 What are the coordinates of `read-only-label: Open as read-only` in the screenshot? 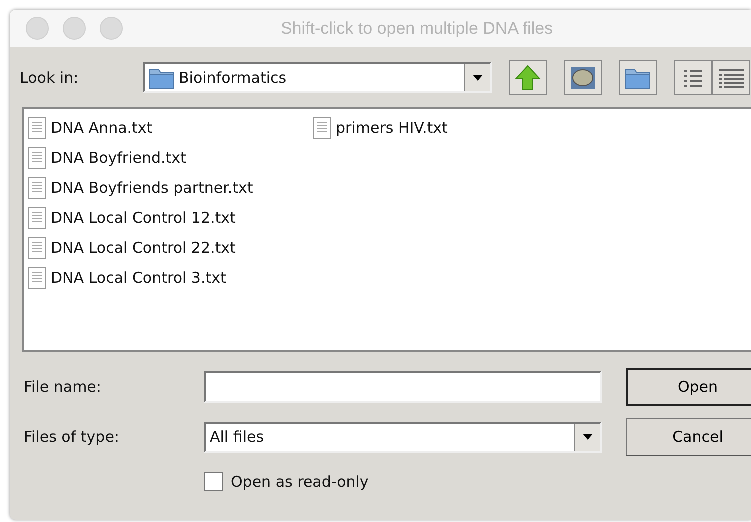 It's located at (300, 481).